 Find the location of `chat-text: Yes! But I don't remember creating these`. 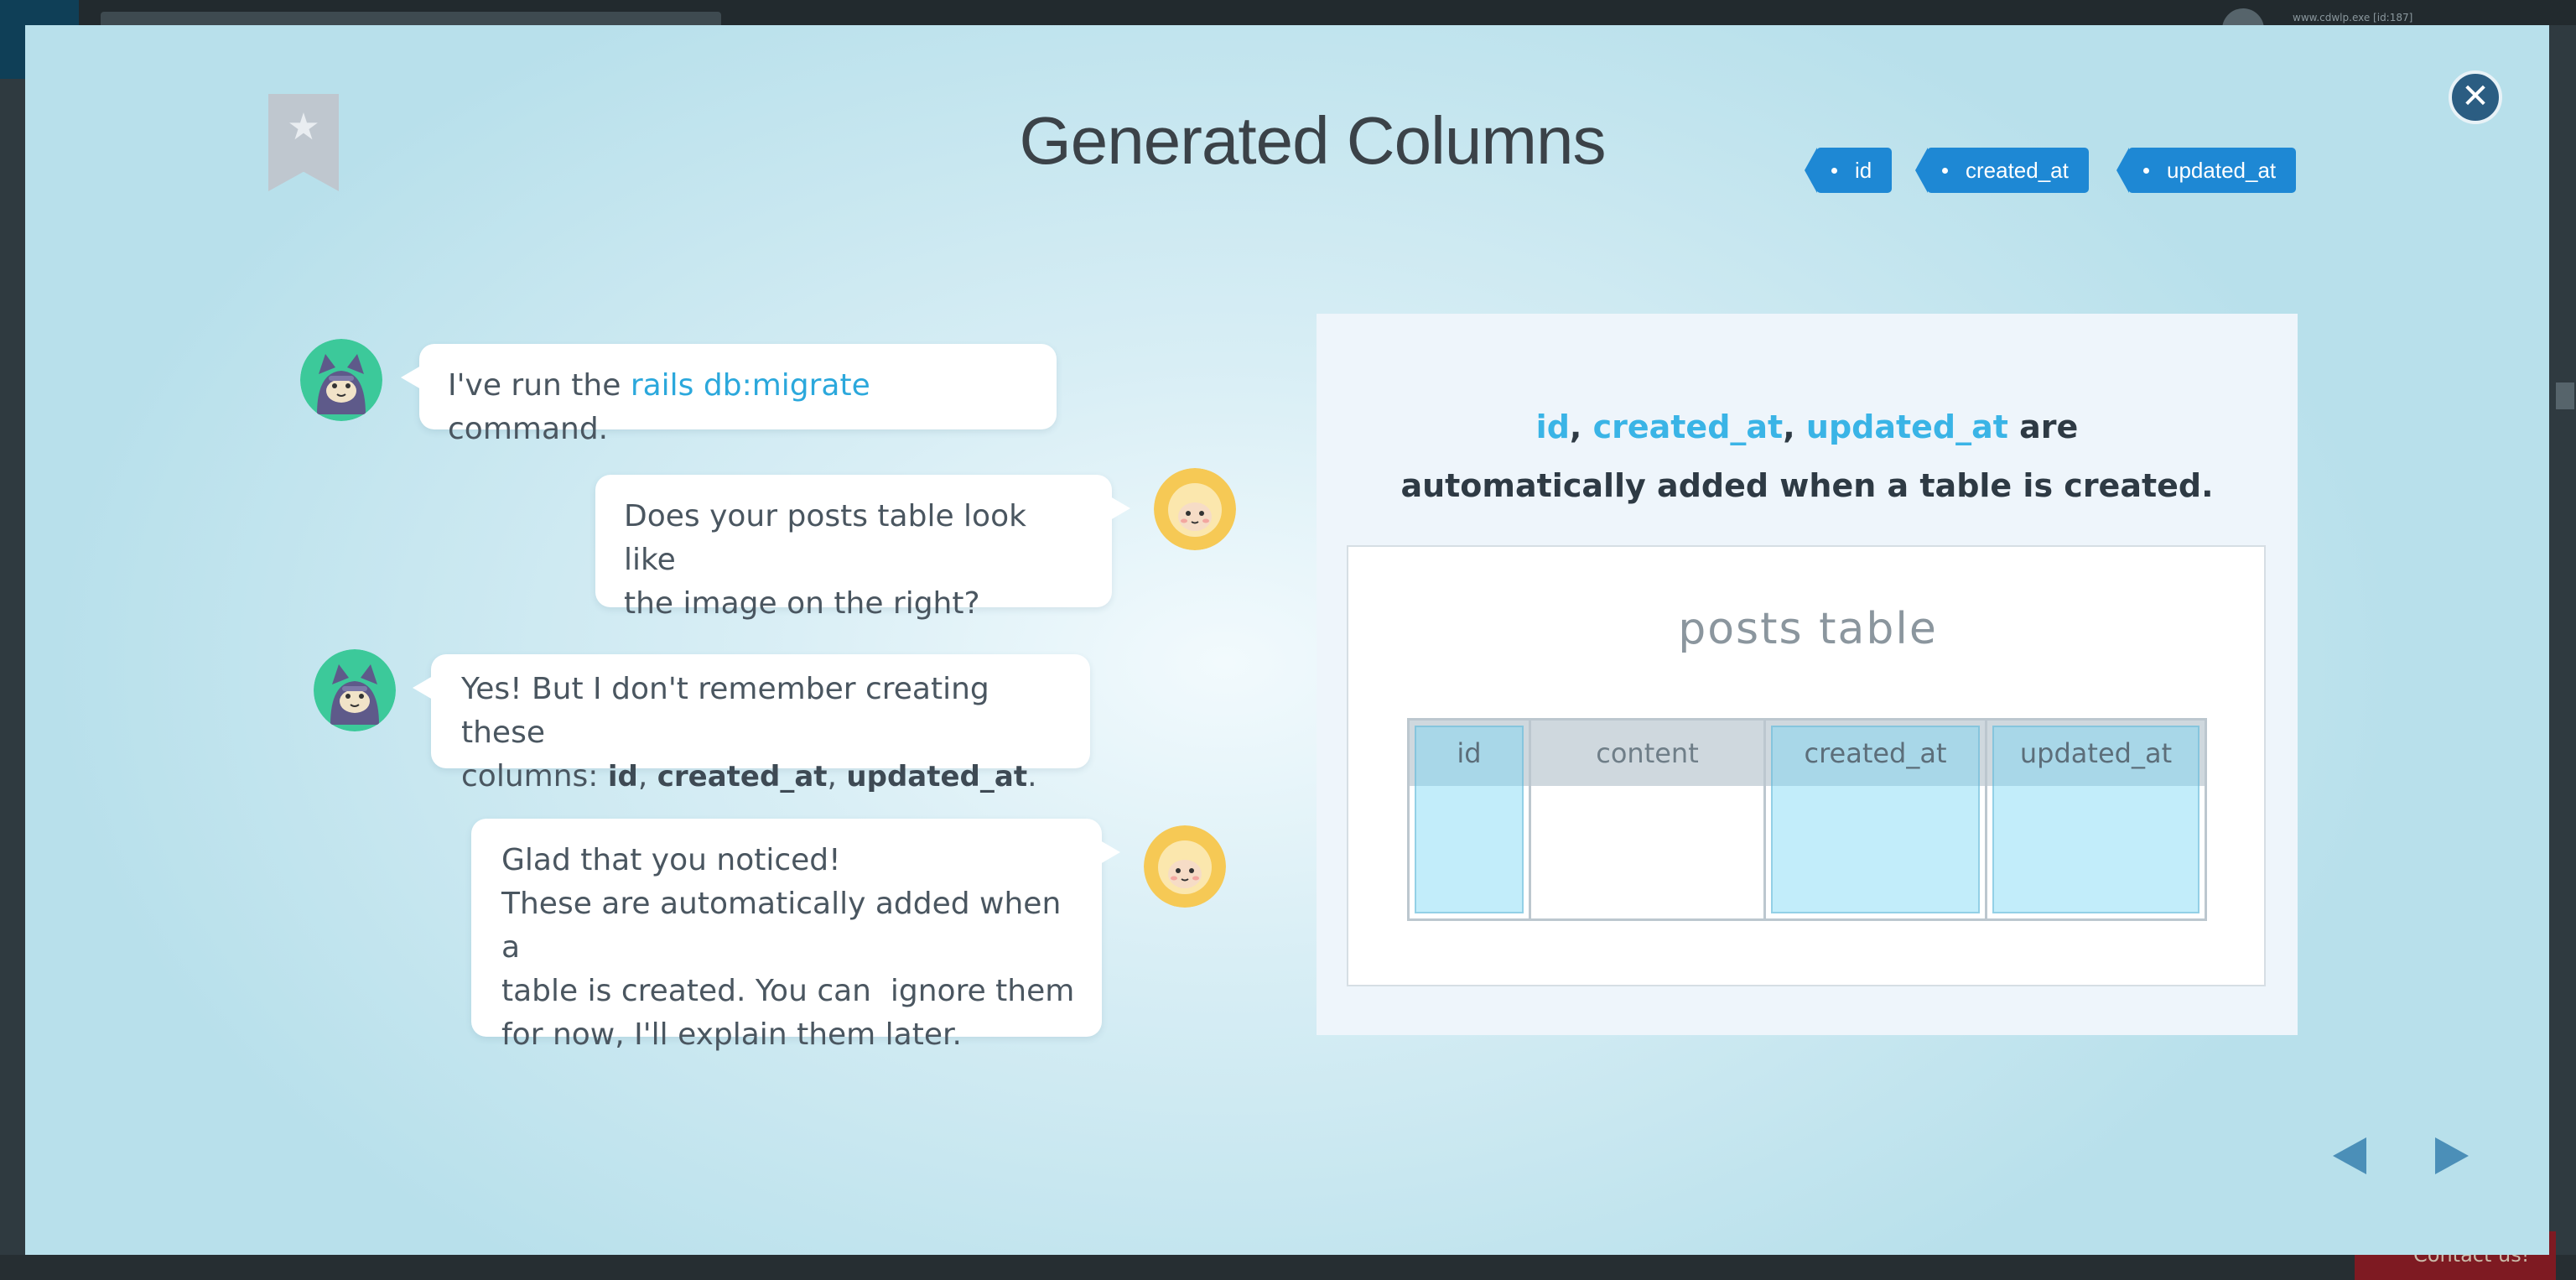

chat-text: Yes! But I don't remember creating these is located at coordinates (725, 711).